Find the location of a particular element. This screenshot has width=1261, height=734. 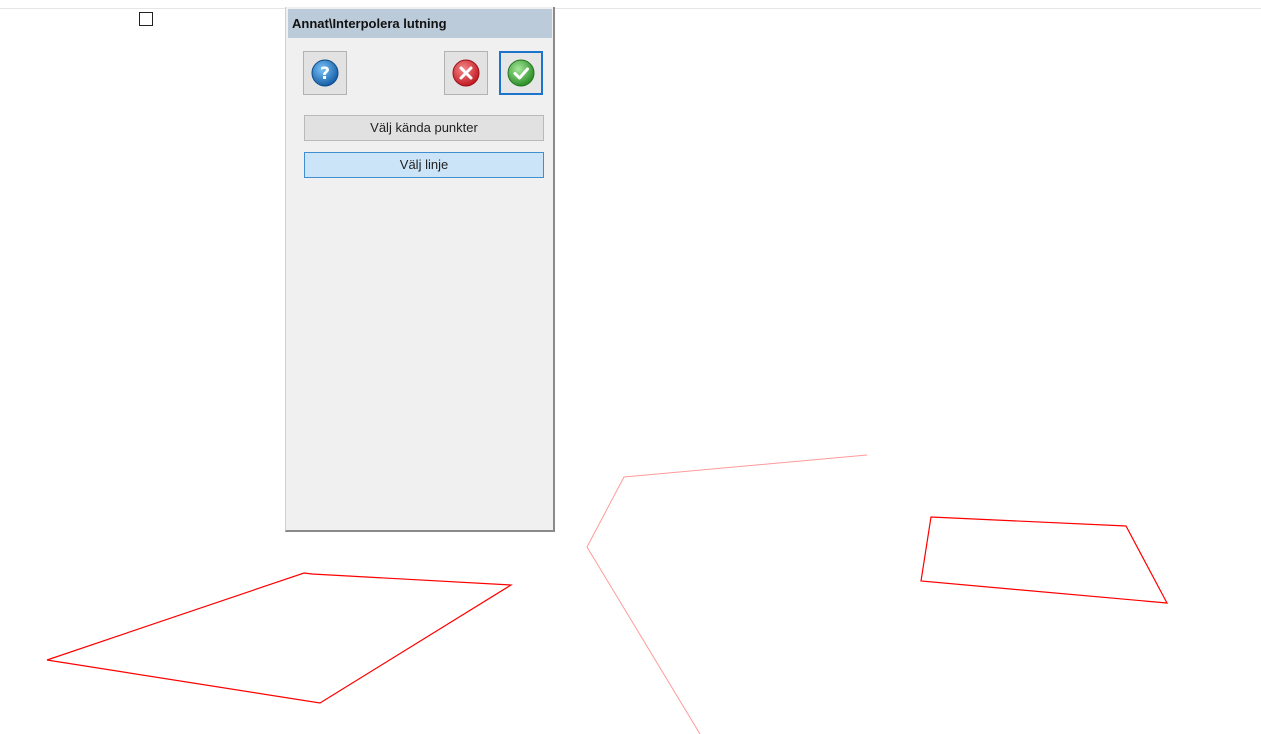

cancel-button is located at coordinates (466, 73).